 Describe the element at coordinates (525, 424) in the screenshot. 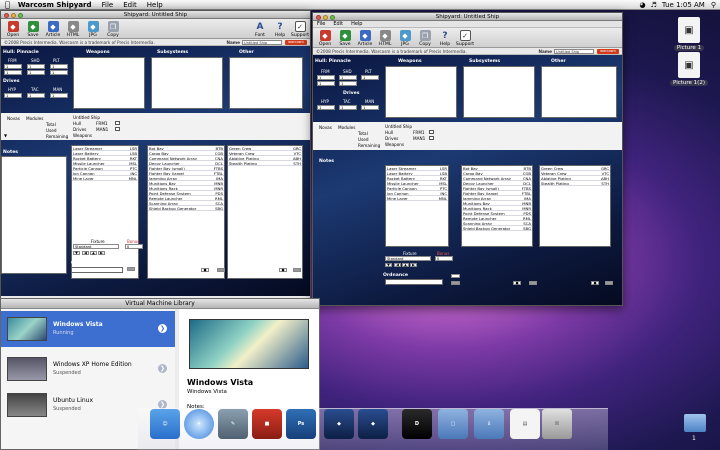

I see `document-icon: ▤` at that location.